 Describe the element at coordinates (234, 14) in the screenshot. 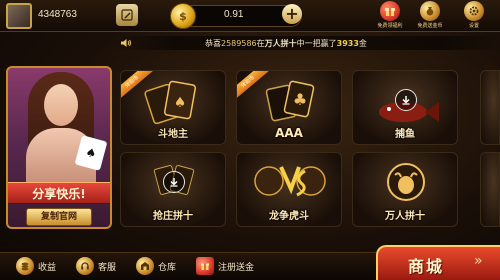

I see `coin-balance: 0.91` at that location.